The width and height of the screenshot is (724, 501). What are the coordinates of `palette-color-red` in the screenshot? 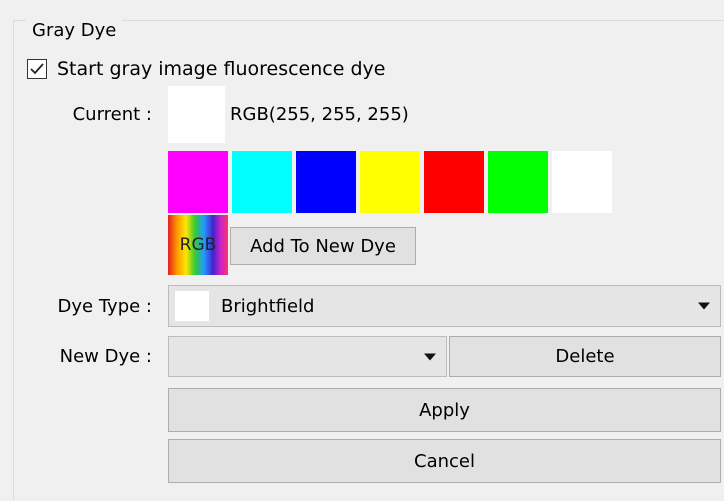 It's located at (454, 182).